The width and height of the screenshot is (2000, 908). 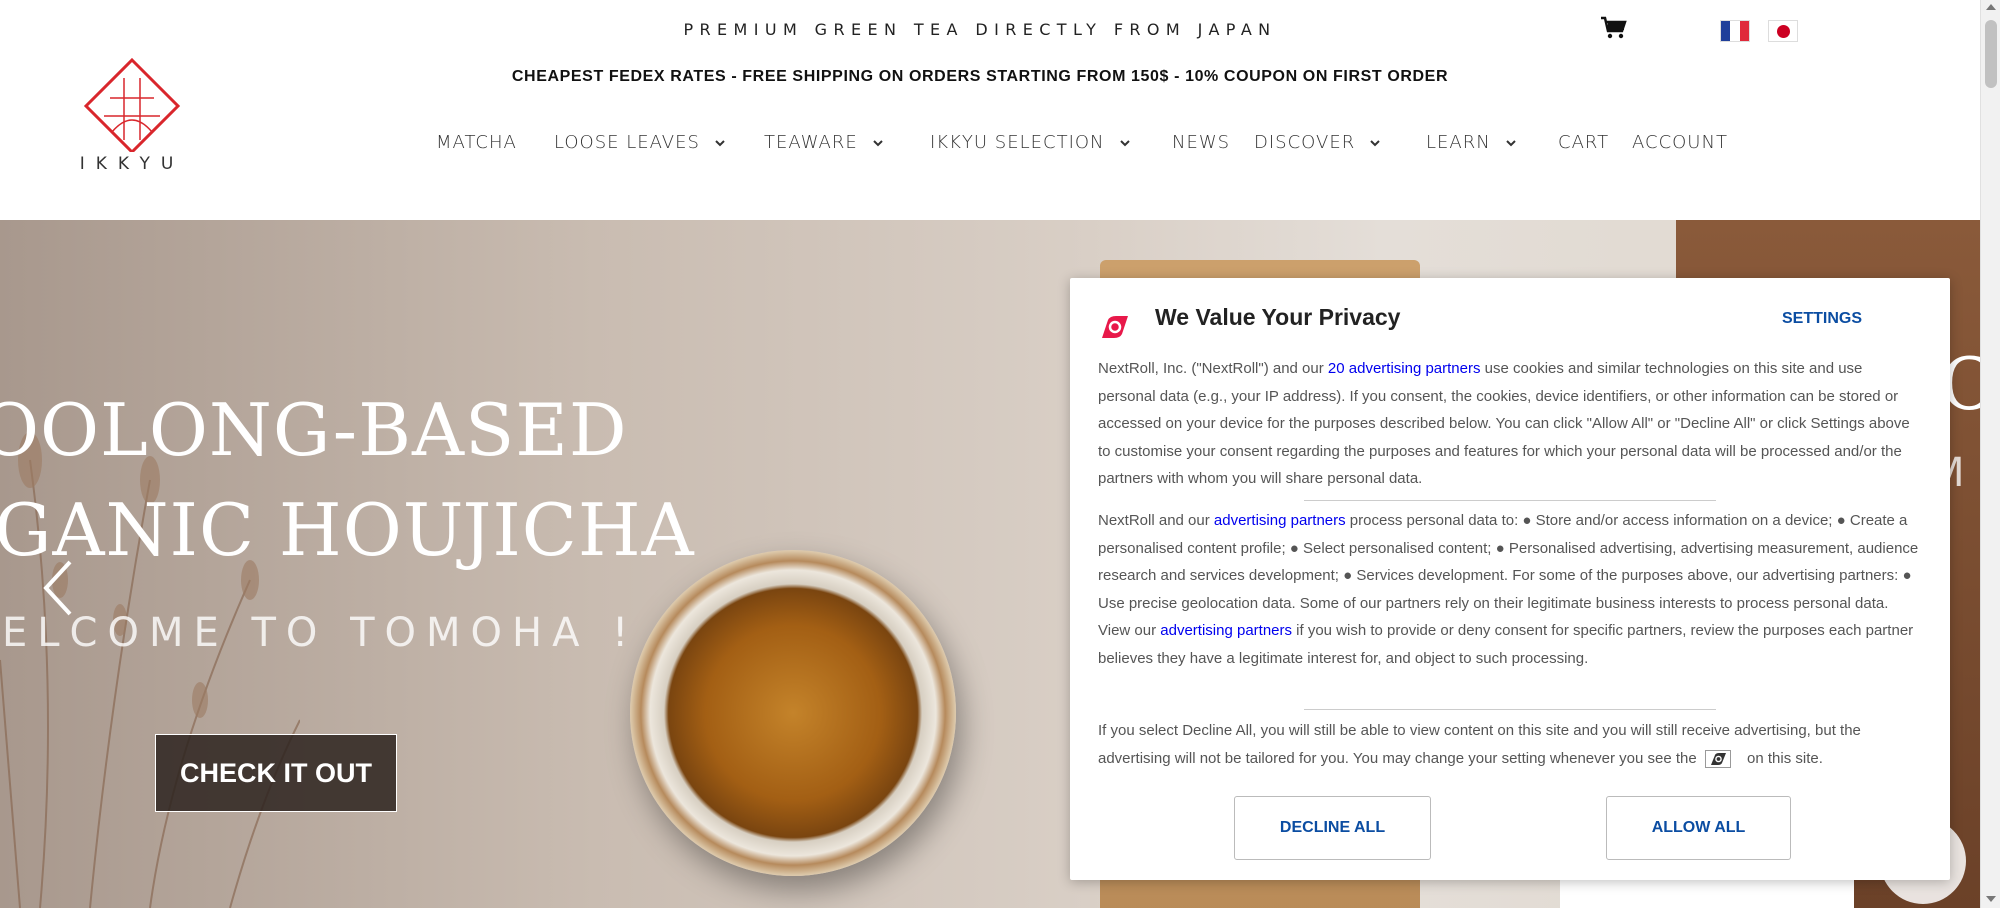 I want to click on ikkyu-logo-mark-icon, so click(x=132, y=104).